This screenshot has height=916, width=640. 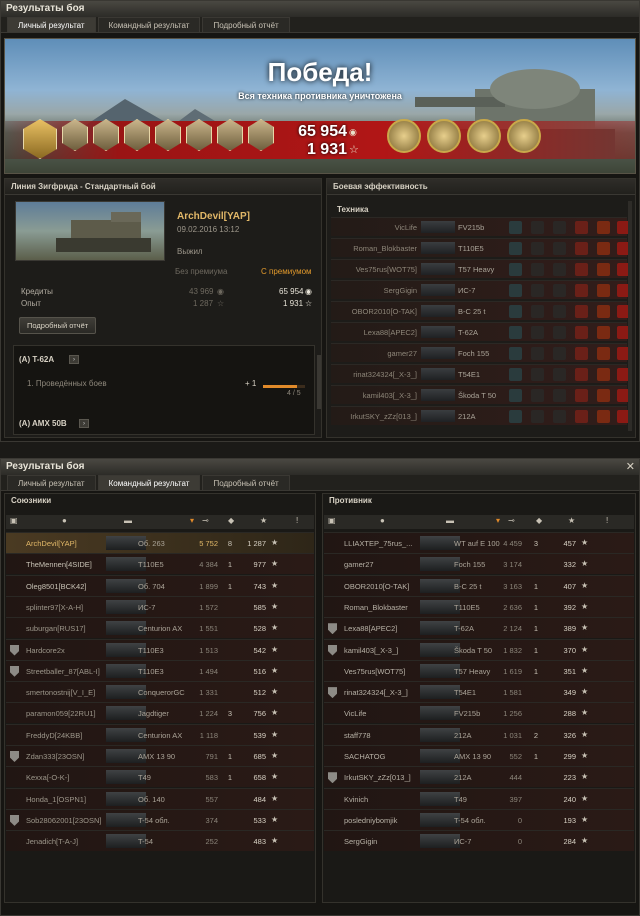 I want to click on team-row: rinat324324[_X-3_] T54E1 1 581 349 ★, so click(x=479, y=692).